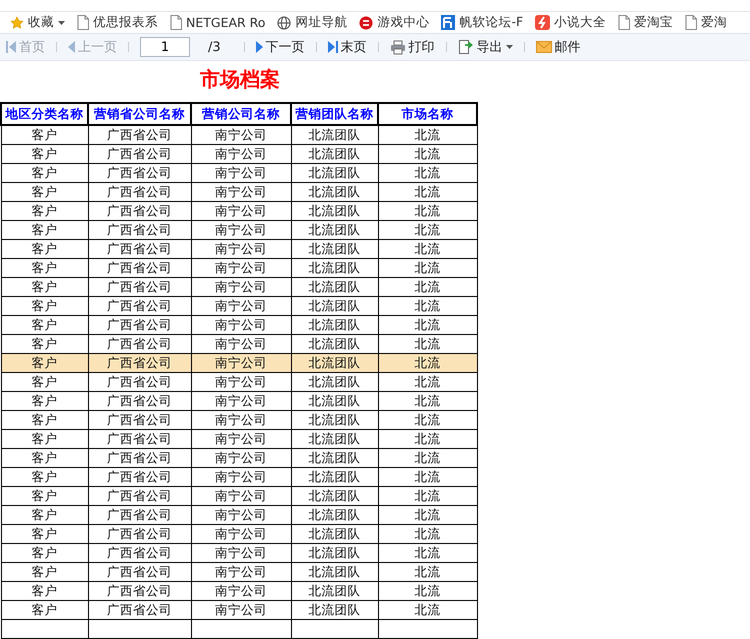 Image resolution: width=750 pixels, height=639 pixels. I want to click on column-header: 营销公司名称, so click(241, 114).